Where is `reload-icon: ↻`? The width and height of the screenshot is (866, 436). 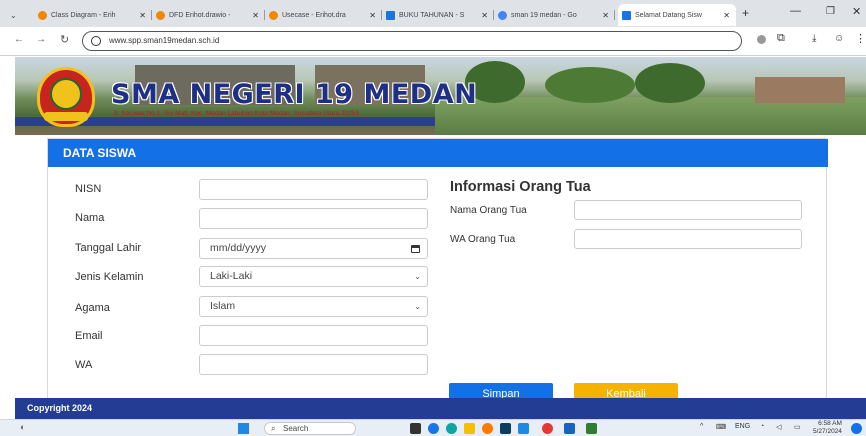 reload-icon: ↻ is located at coordinates (64, 39).